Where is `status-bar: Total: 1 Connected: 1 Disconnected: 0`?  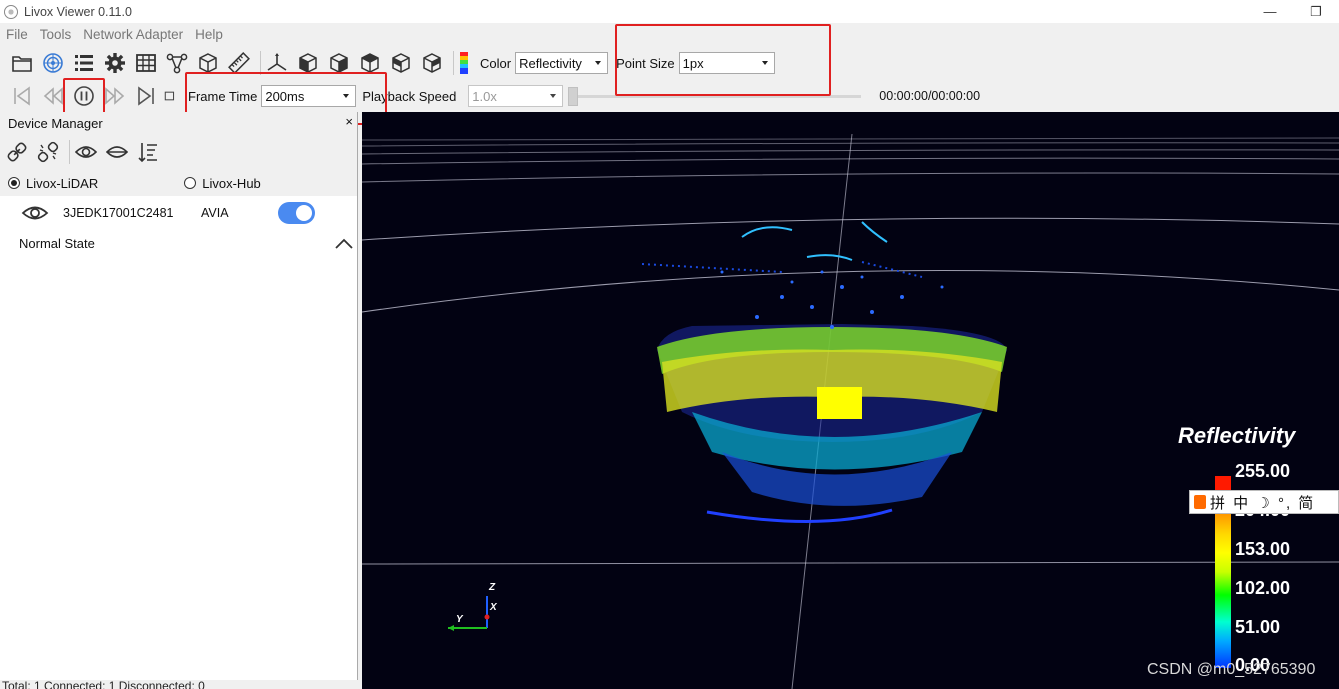
status-bar: Total: 1 Connected: 1 Disconnected: 0 is located at coordinates (179, 684).